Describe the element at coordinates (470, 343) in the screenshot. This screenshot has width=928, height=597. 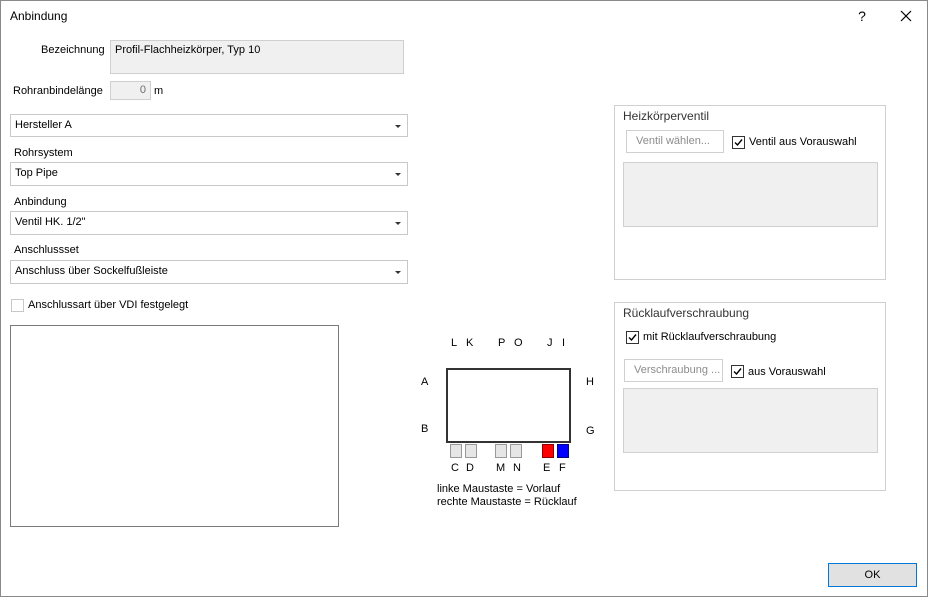
I see `connection-label-k: K` at that location.